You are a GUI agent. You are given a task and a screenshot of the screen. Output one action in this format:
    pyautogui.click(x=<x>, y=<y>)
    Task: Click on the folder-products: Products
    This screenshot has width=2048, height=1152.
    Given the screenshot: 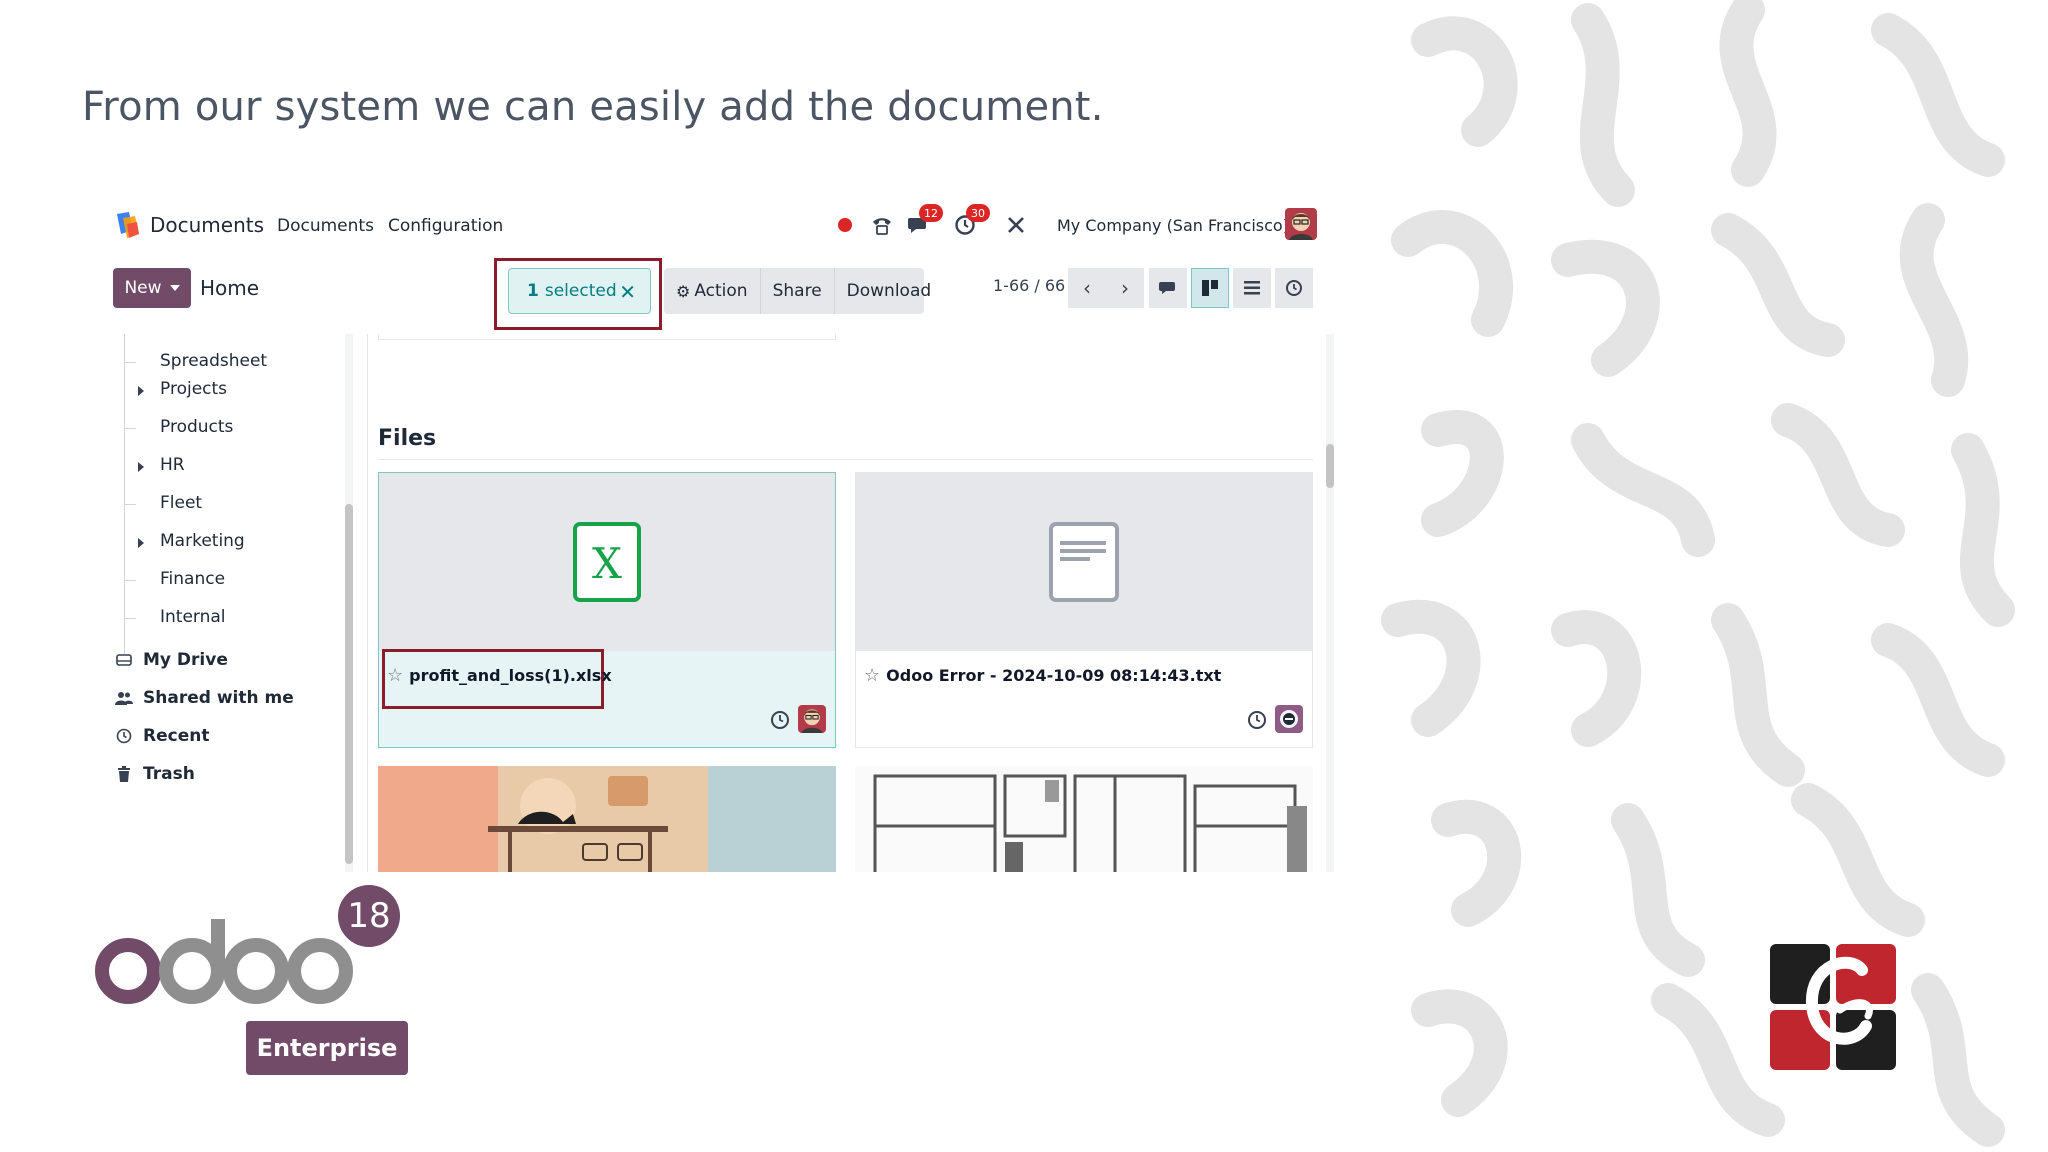 What is the action you would take?
    pyautogui.click(x=196, y=427)
    